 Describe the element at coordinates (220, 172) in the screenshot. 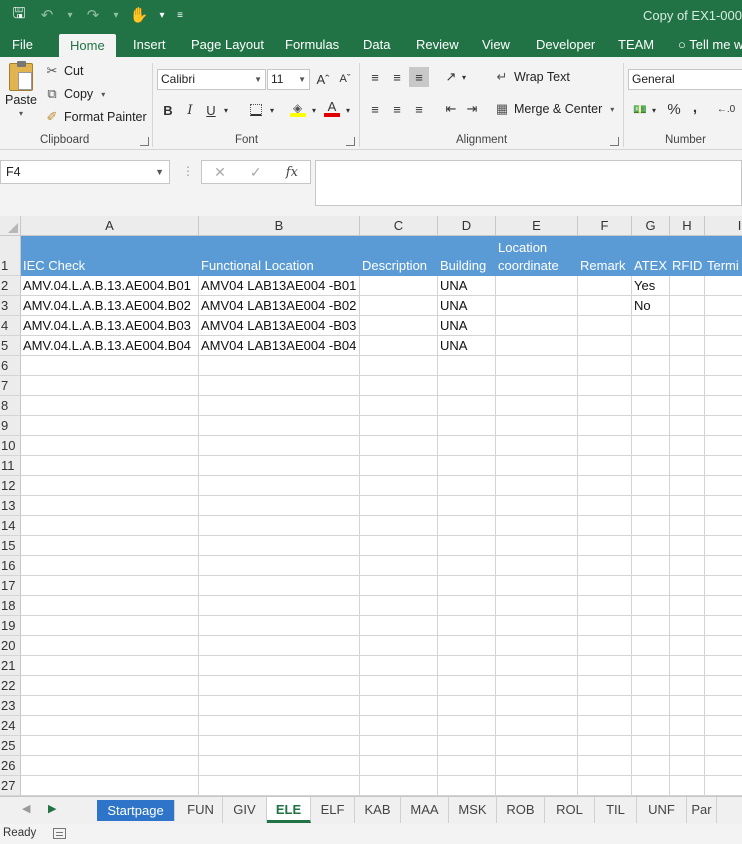

I see `cancel-icon: ✕` at that location.